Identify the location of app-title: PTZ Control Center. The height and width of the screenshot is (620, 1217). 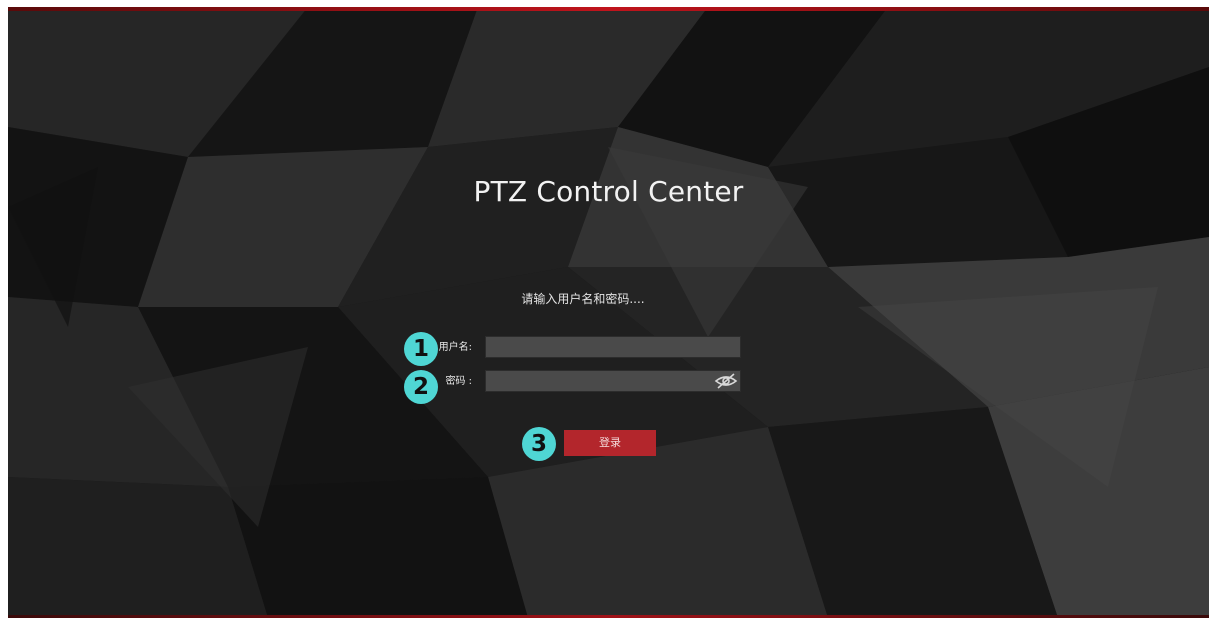
(608, 191).